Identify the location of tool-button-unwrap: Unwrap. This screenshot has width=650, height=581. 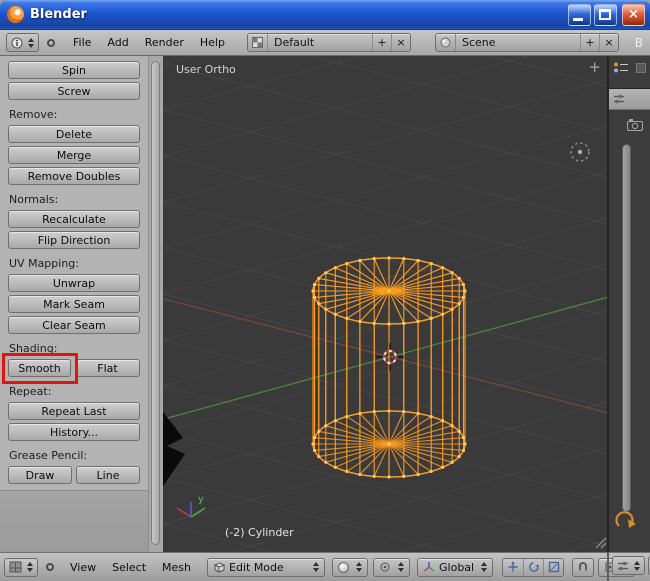
(74, 283).